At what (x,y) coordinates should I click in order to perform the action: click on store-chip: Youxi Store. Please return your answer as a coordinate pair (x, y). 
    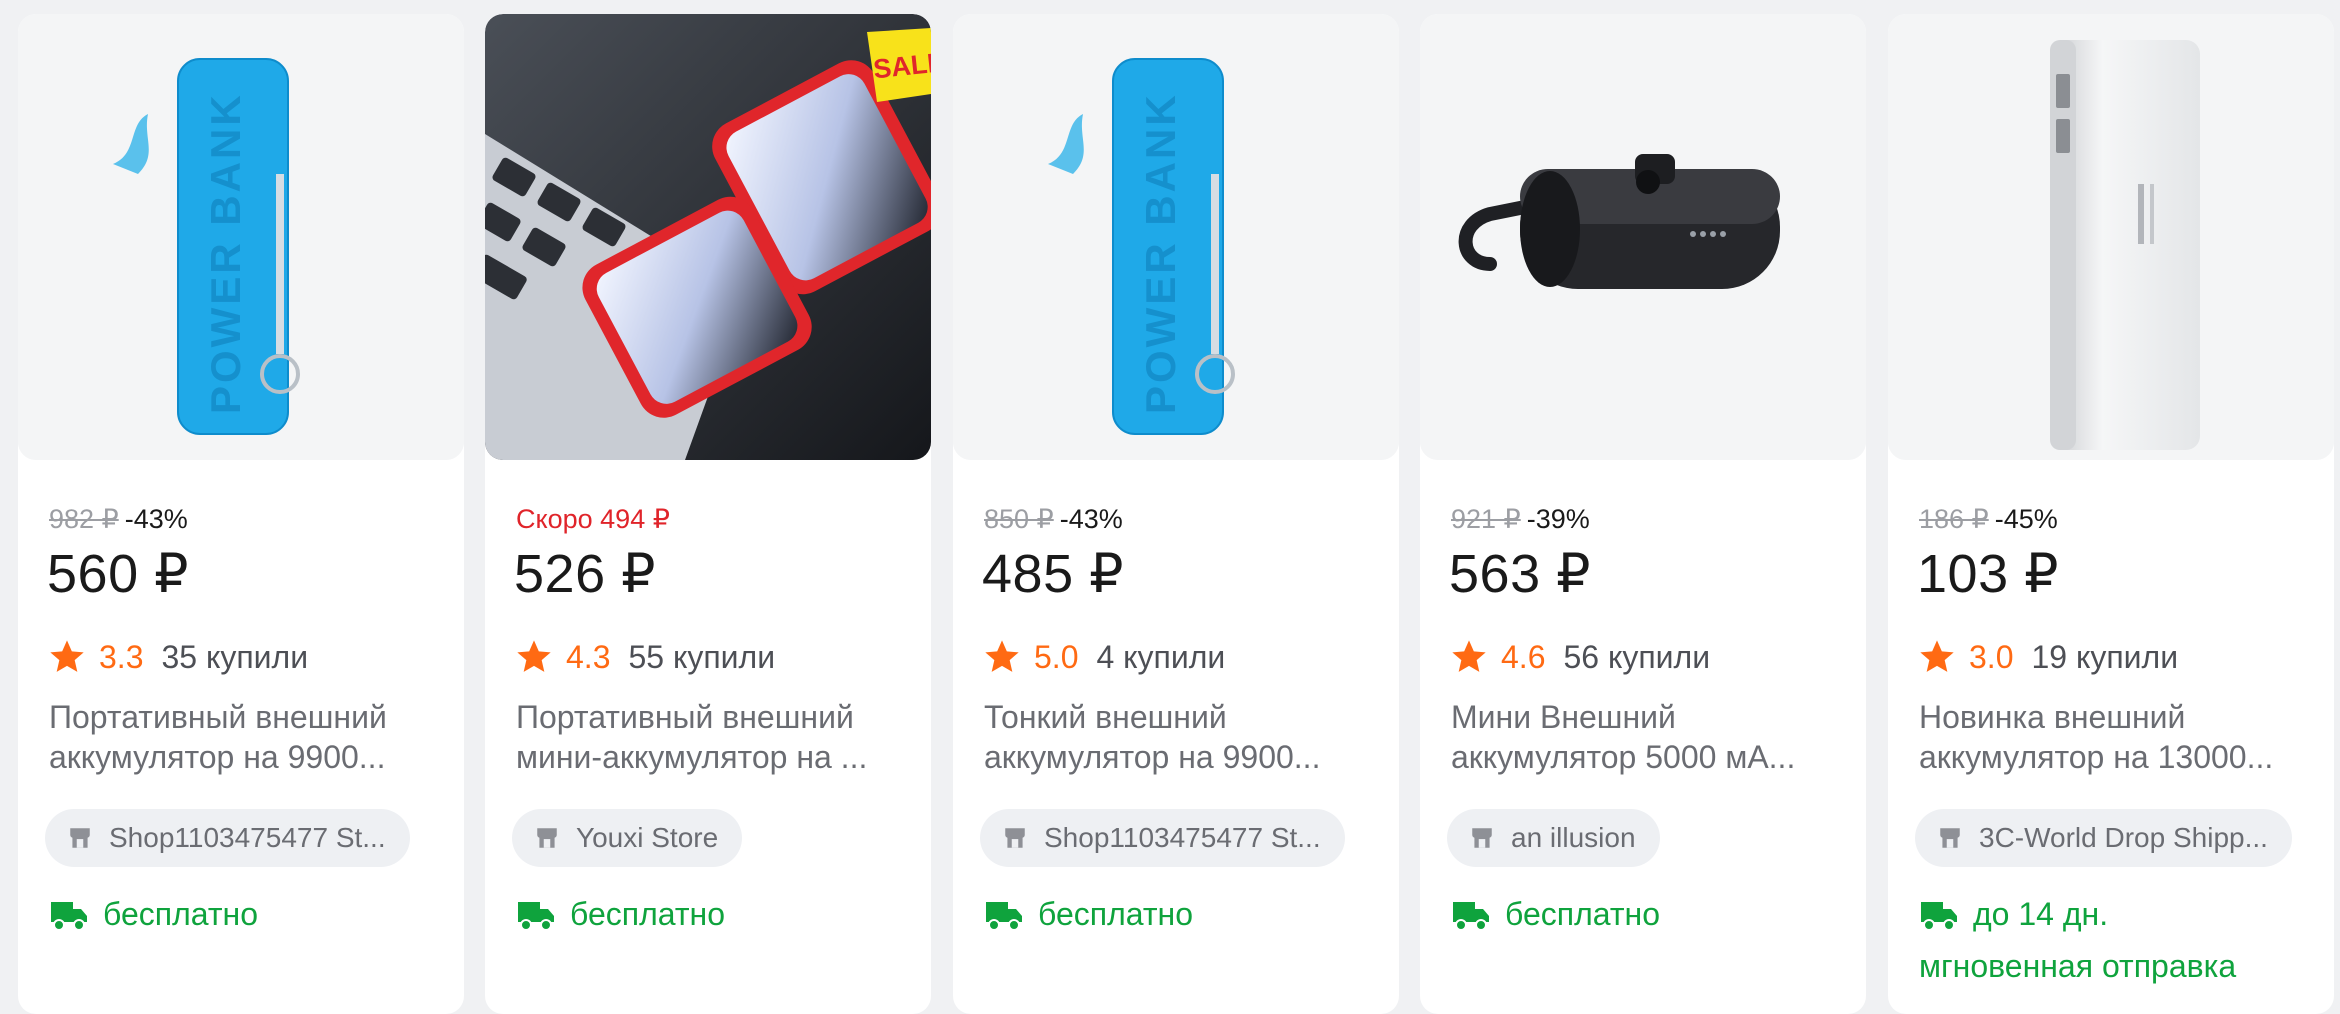
    Looking at the image, I should click on (627, 838).